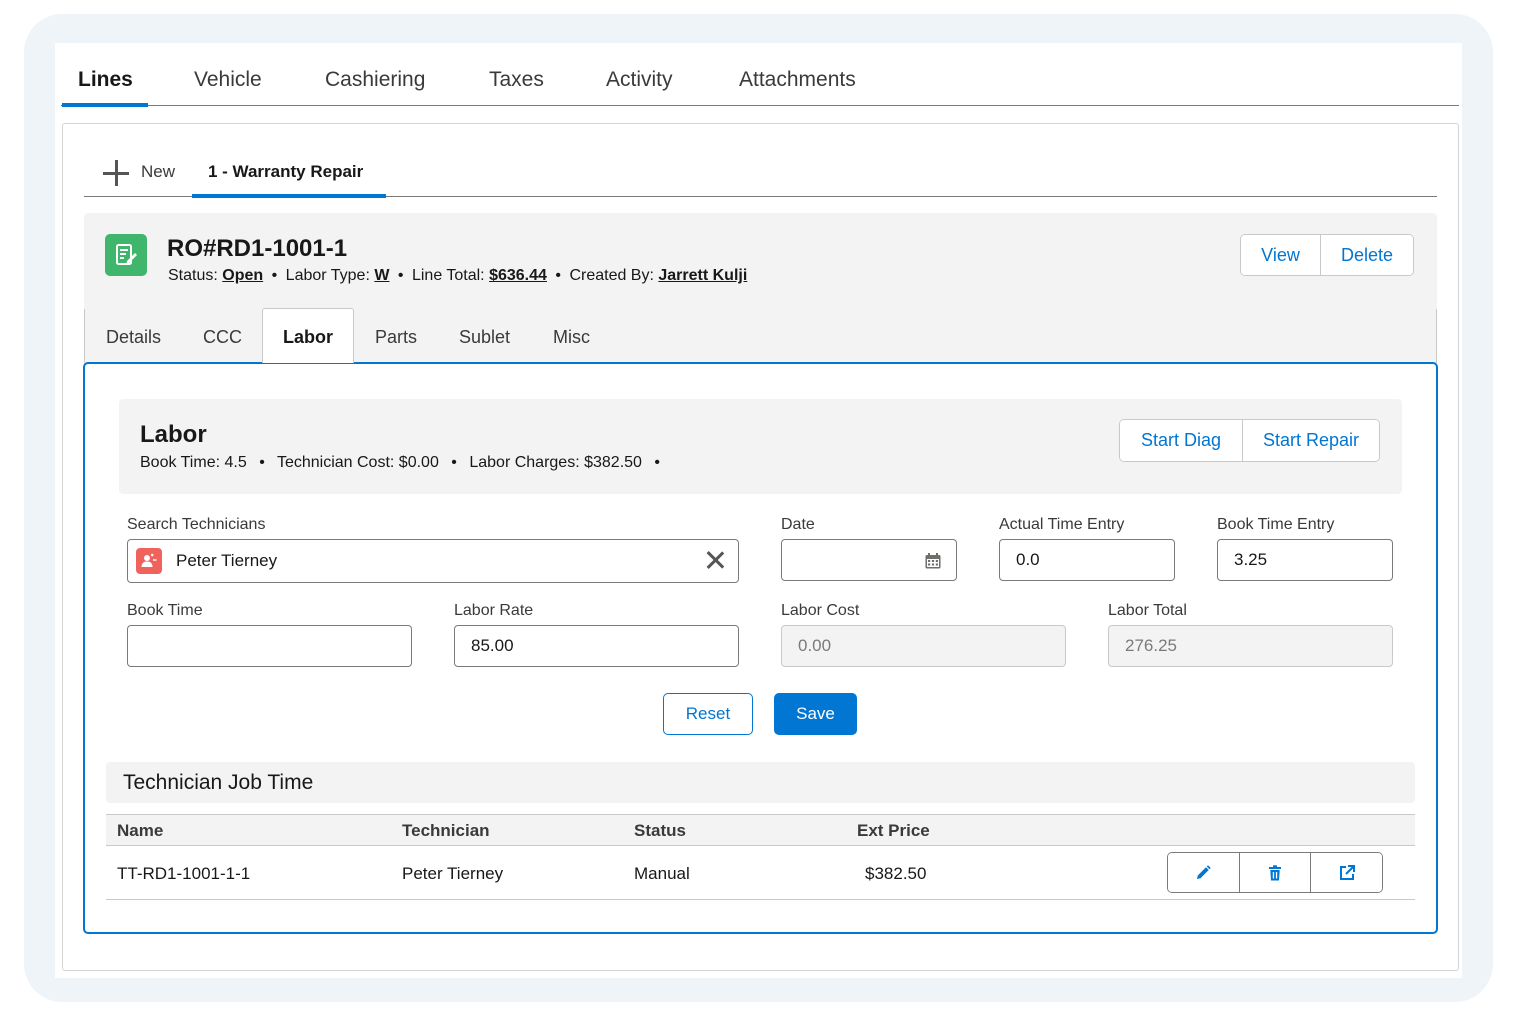 This screenshot has height=1009, width=1517. I want to click on active-subtab-indicator, so click(289, 196).